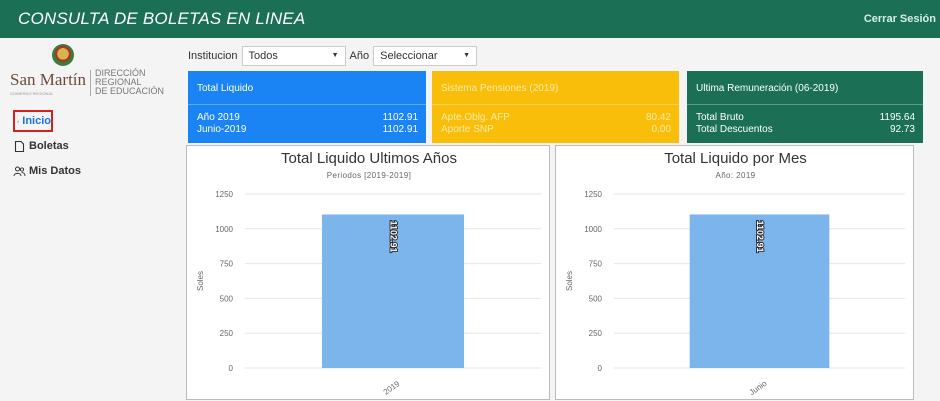 The height and width of the screenshot is (401, 940). Describe the element at coordinates (31, 93) in the screenshot. I see `logo-sub: GOBIERNO REGIONAL` at that location.